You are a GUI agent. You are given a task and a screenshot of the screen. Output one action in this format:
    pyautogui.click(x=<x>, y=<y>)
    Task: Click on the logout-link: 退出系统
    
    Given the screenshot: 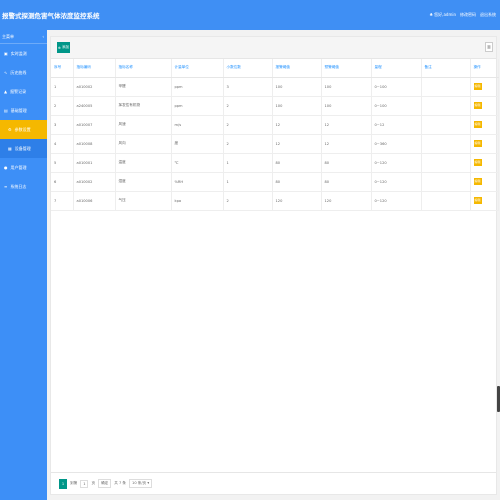 What is the action you would take?
    pyautogui.click(x=488, y=15)
    